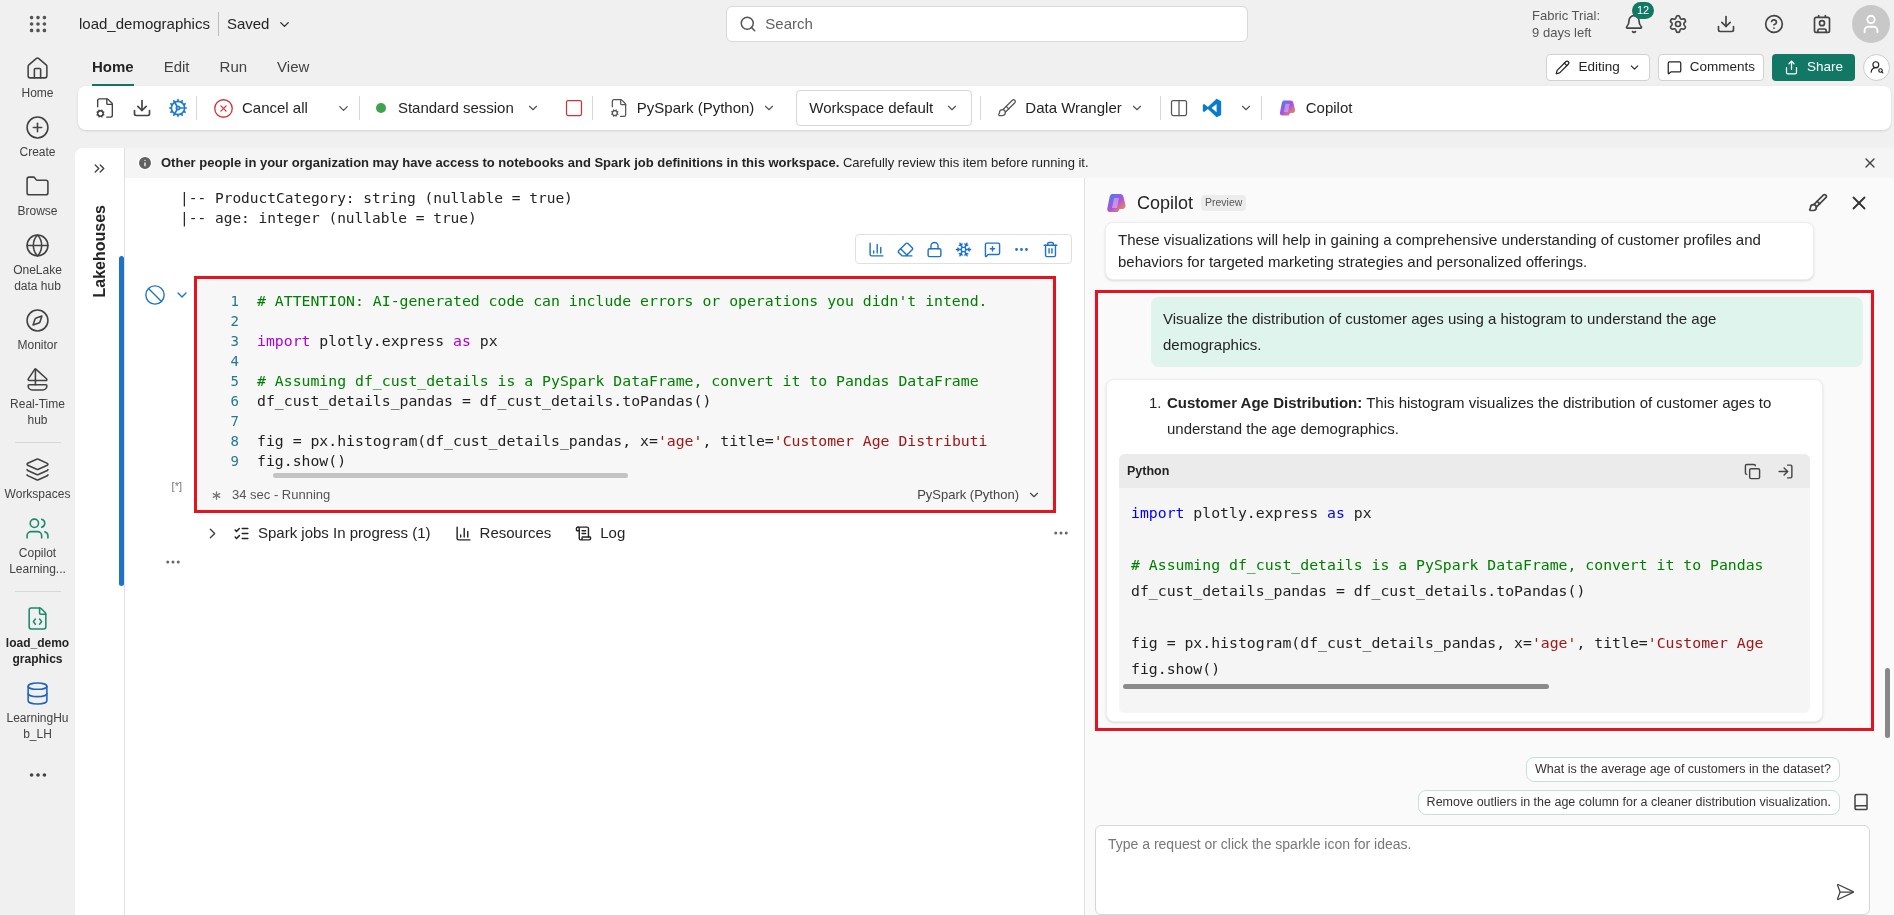 The width and height of the screenshot is (1894, 915). What do you see at coordinates (37, 320) in the screenshot?
I see `compass-icon` at bounding box center [37, 320].